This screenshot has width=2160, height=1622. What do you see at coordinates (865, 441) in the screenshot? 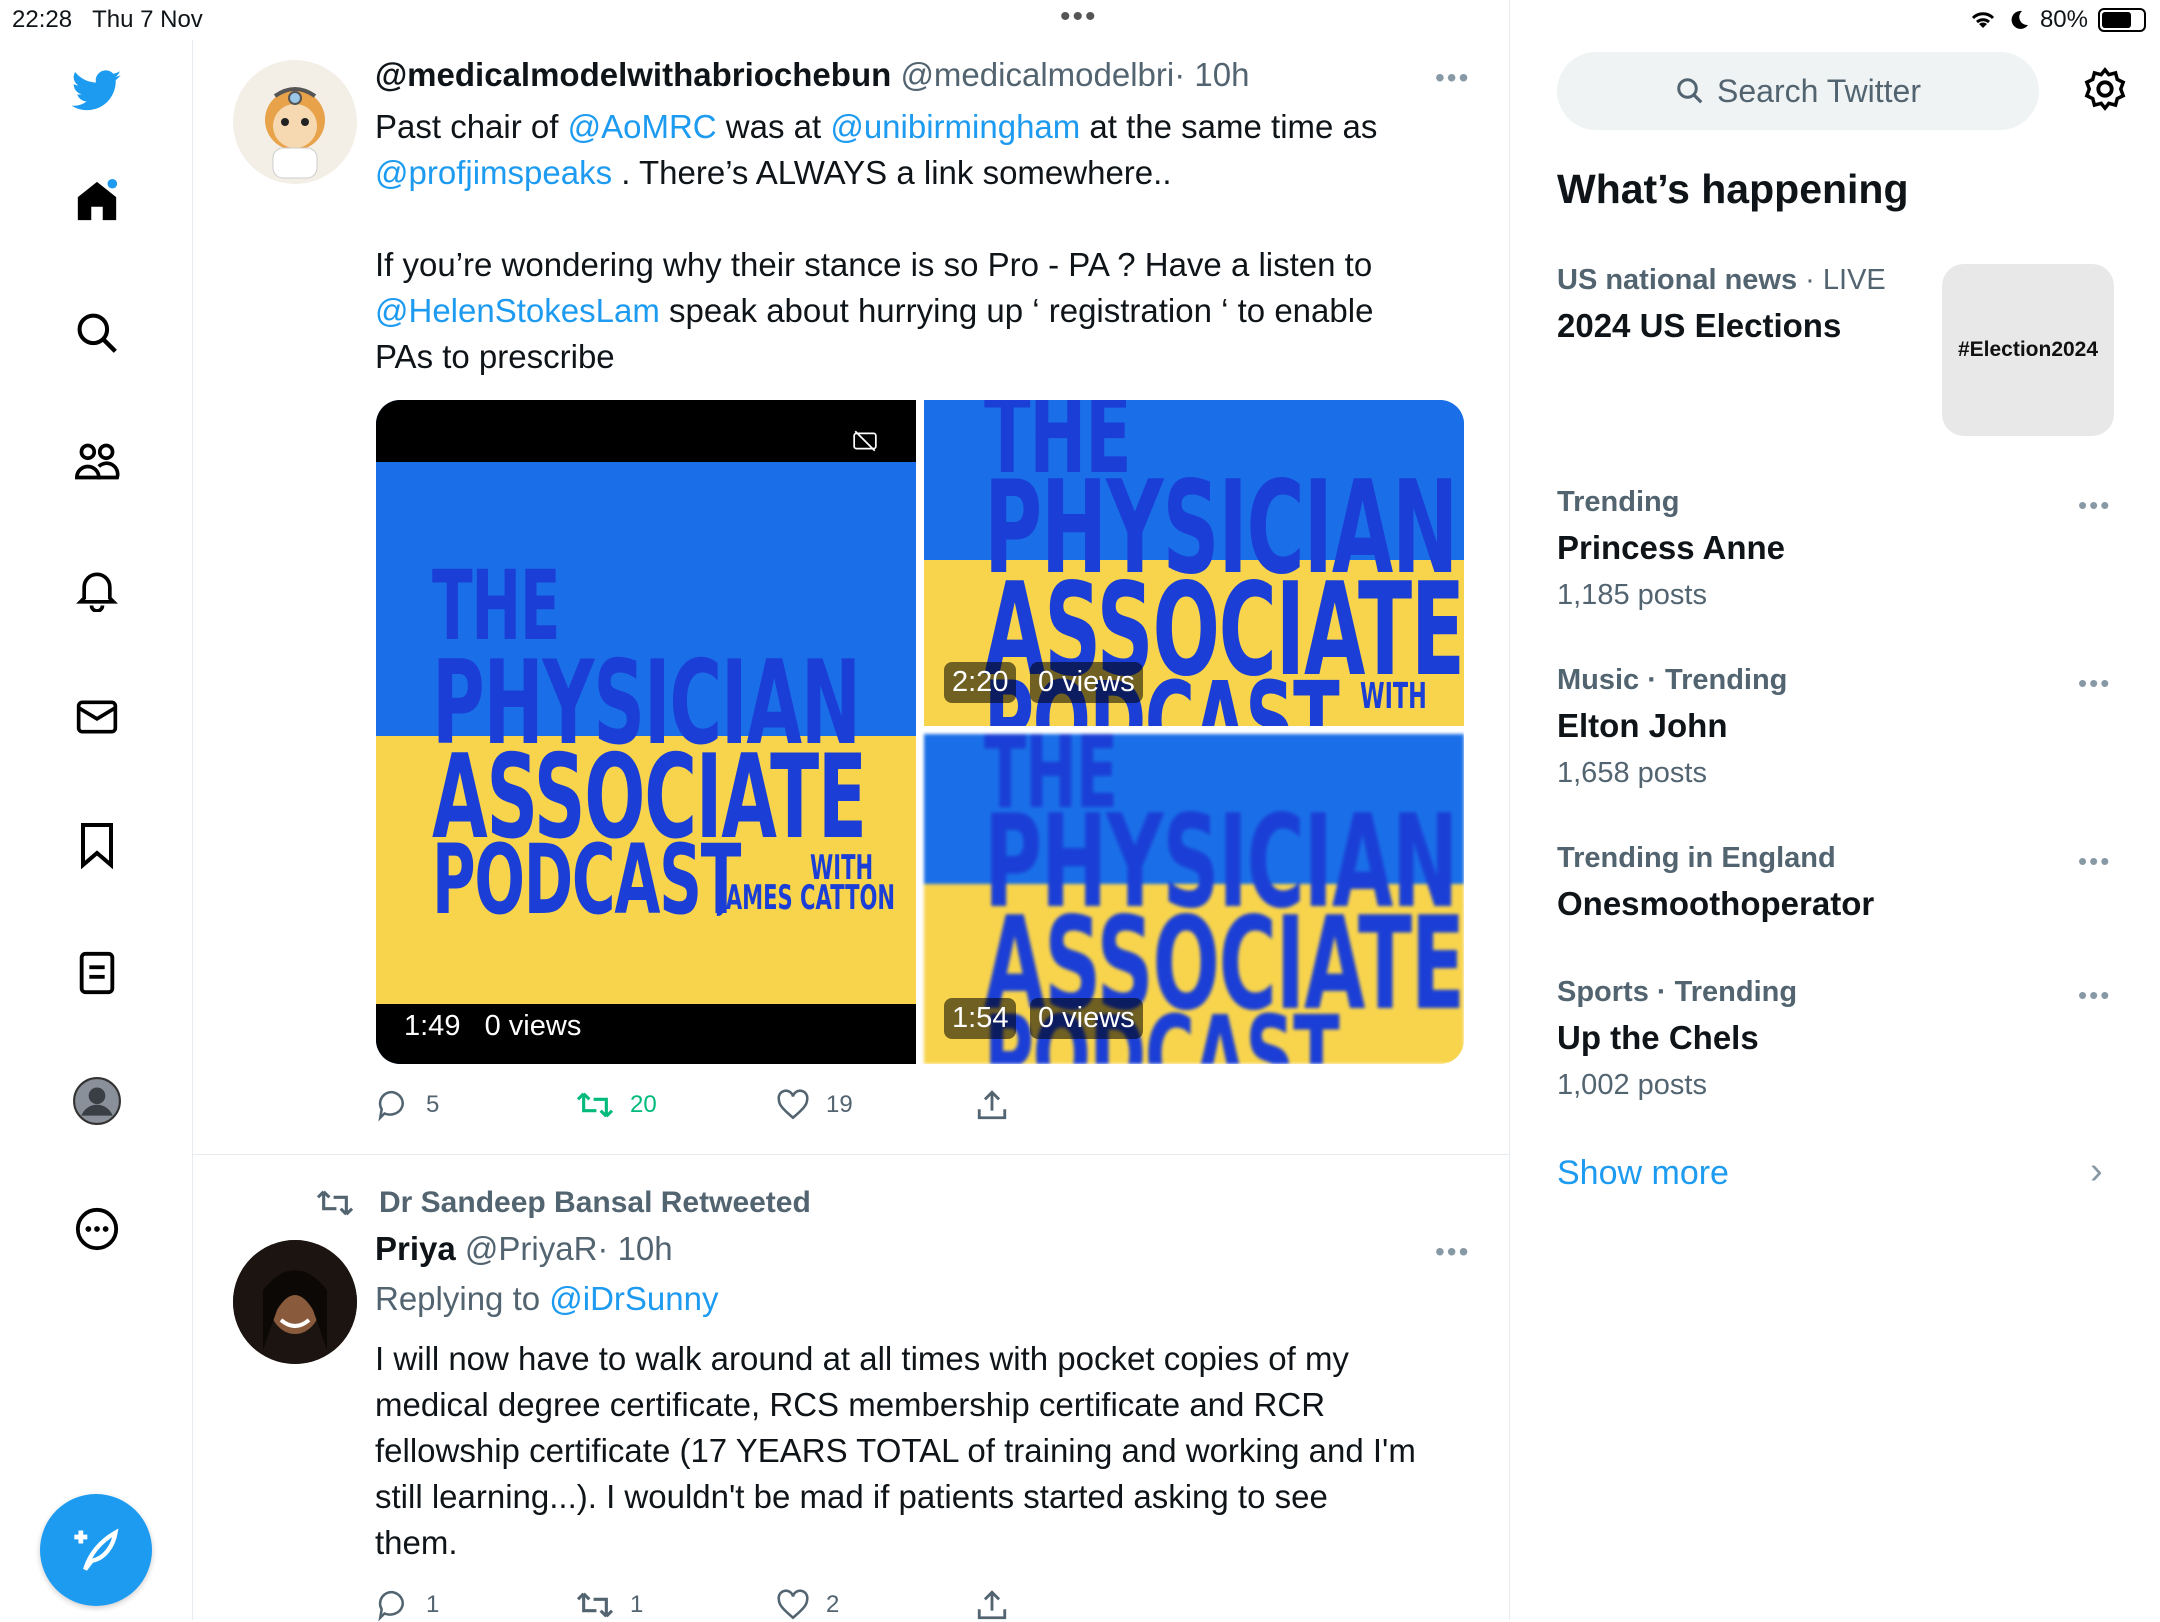
I see `caption-icon` at bounding box center [865, 441].